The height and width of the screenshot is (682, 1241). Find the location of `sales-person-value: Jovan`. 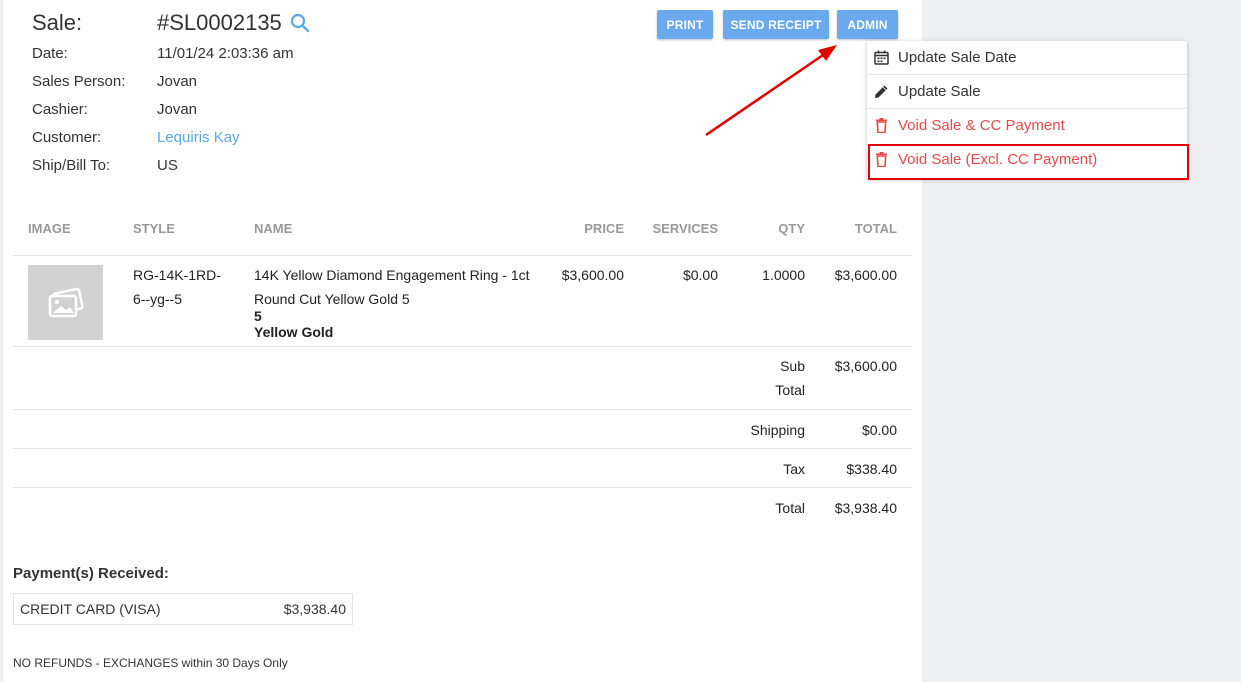

sales-person-value: Jovan is located at coordinates (177, 81).